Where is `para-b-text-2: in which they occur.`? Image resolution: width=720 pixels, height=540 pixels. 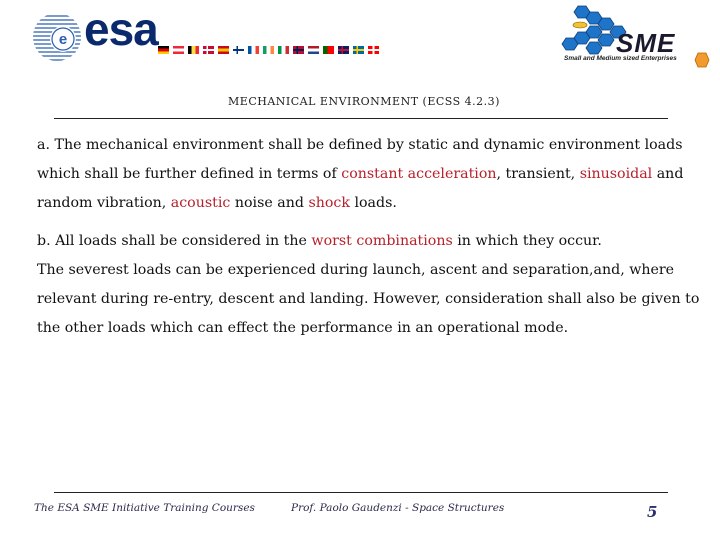 para-b-text-2: in which they occur. is located at coordinates (527, 241).